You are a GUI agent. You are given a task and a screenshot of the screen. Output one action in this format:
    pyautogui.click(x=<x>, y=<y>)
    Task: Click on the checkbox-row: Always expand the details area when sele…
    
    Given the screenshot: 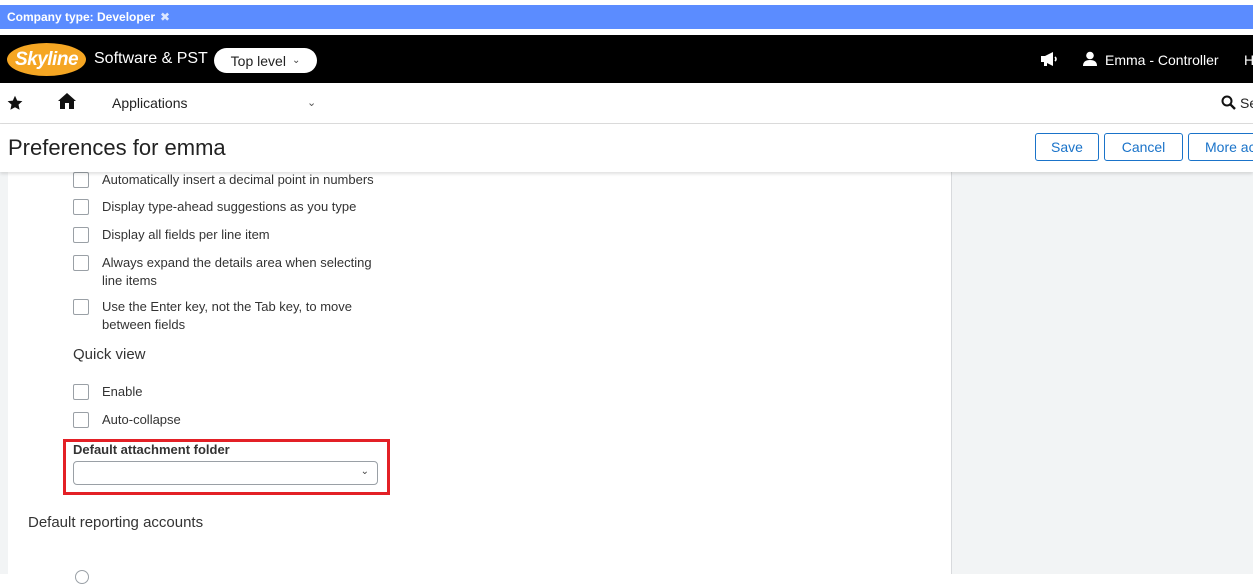 What is the action you would take?
    pyautogui.click(x=232, y=272)
    